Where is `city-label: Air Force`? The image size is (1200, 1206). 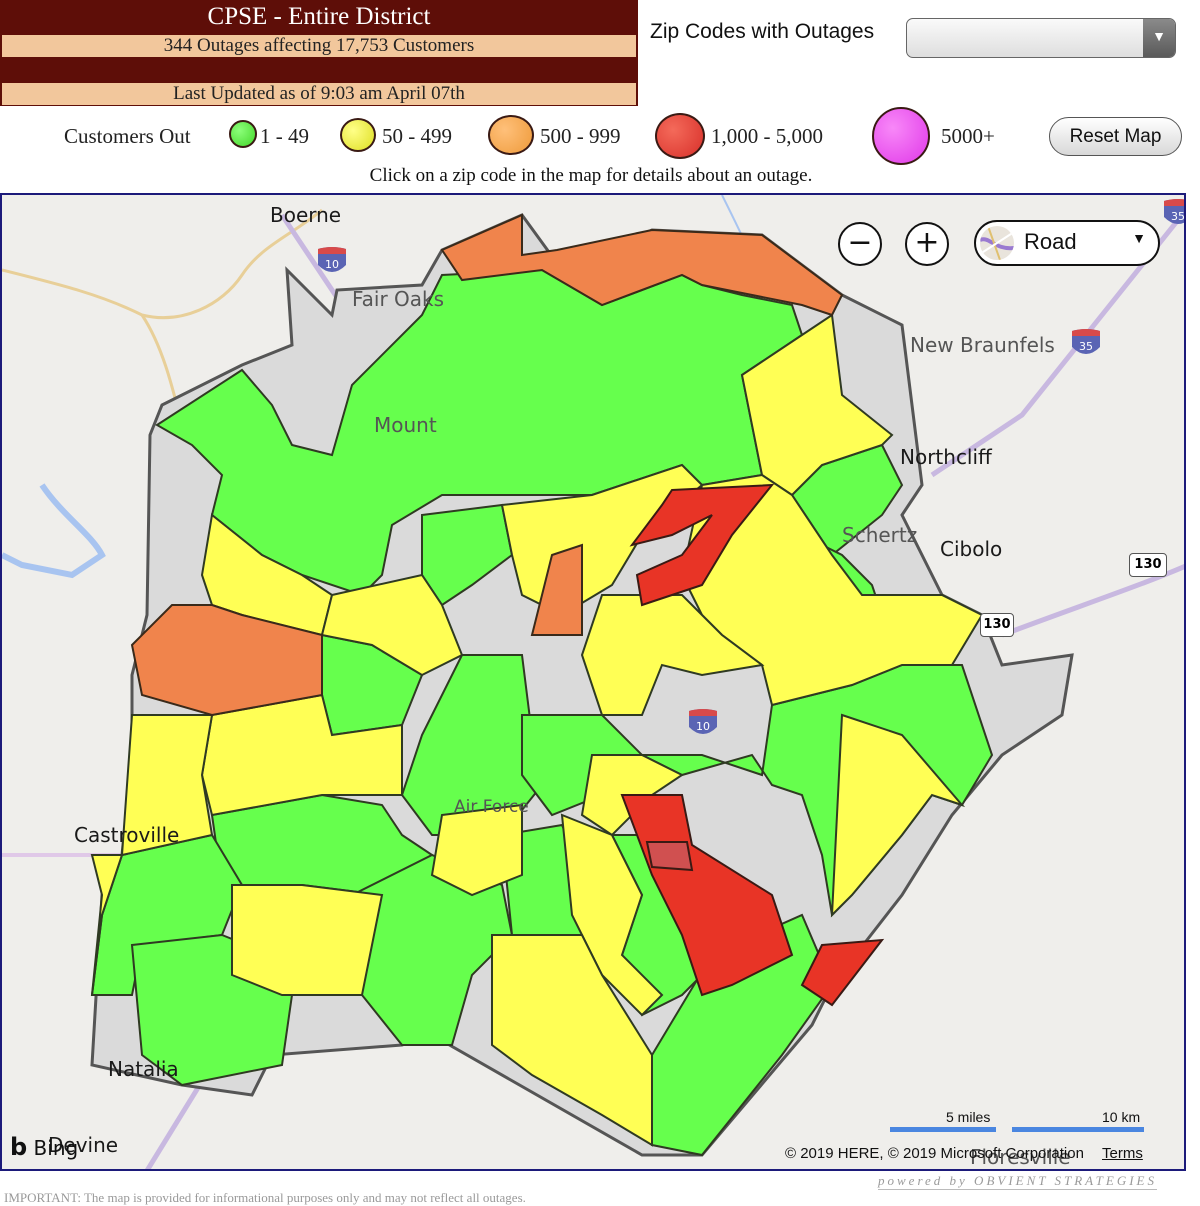 city-label: Air Force is located at coordinates (491, 807).